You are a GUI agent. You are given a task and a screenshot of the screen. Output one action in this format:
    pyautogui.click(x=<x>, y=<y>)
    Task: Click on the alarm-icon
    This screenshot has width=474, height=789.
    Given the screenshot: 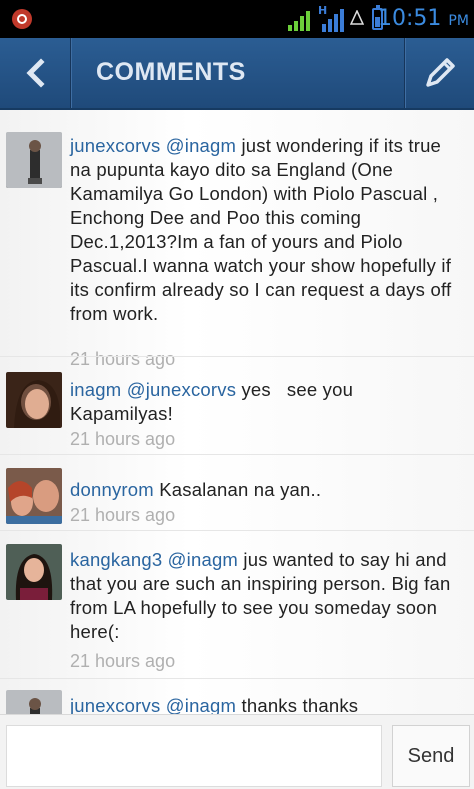 What is the action you would take?
    pyautogui.click(x=357, y=17)
    